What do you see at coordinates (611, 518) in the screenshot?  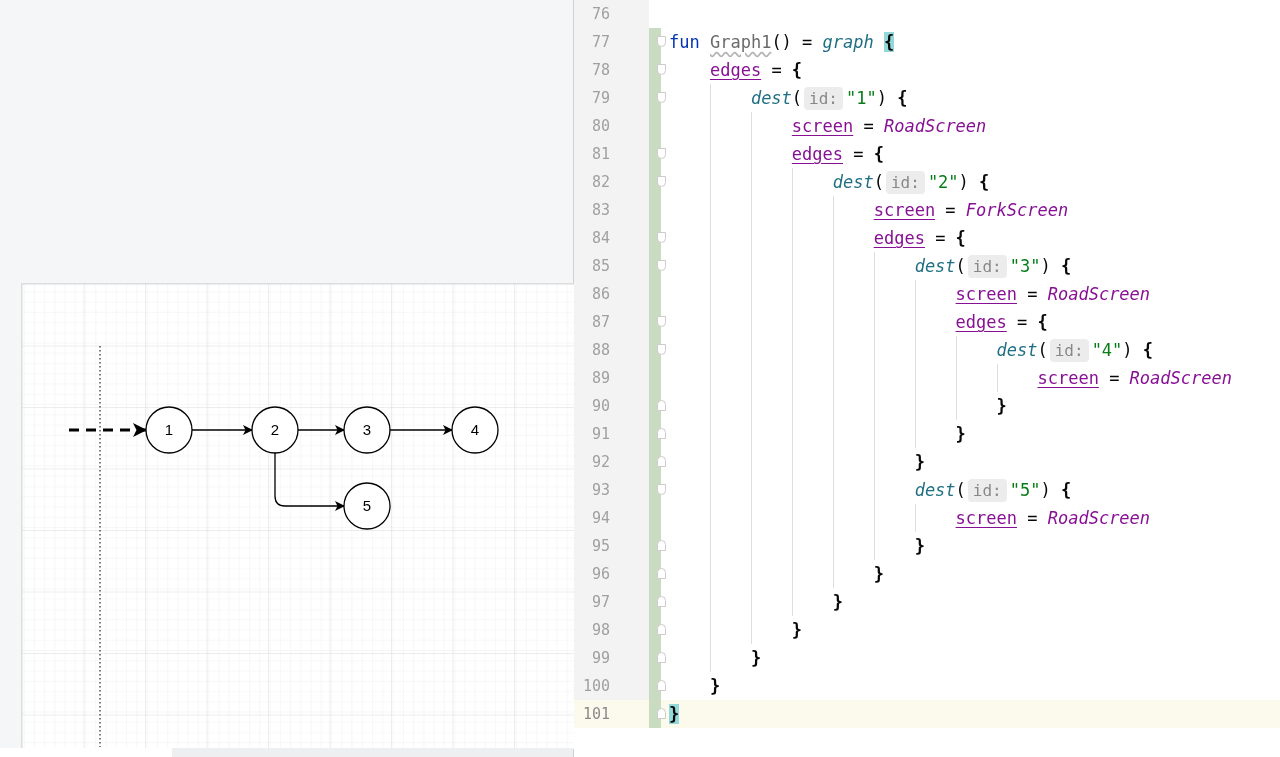 I see `line-number: 94` at bounding box center [611, 518].